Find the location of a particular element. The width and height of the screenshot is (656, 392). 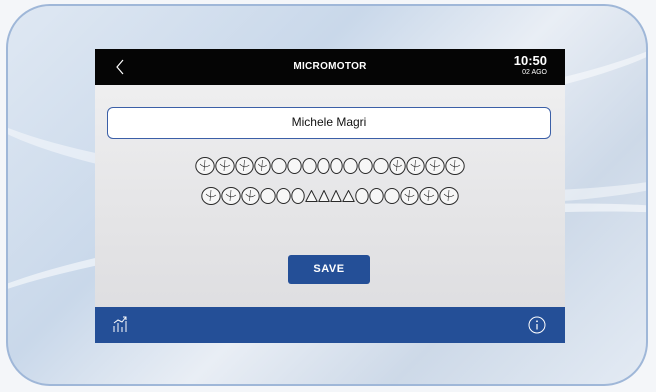

page-title: MICROMOTOR is located at coordinates (330, 66).